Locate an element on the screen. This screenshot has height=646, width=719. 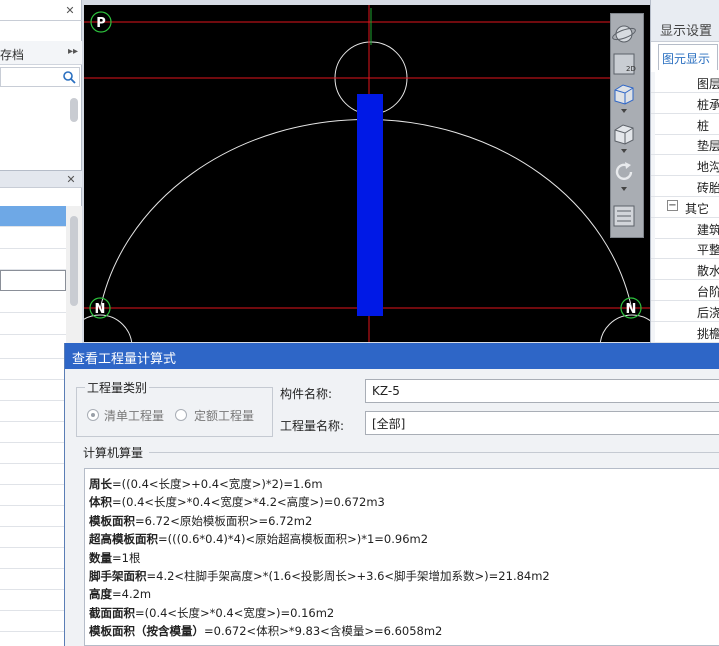
panel-title-bar: 显示设置 is located at coordinates (685, 21).